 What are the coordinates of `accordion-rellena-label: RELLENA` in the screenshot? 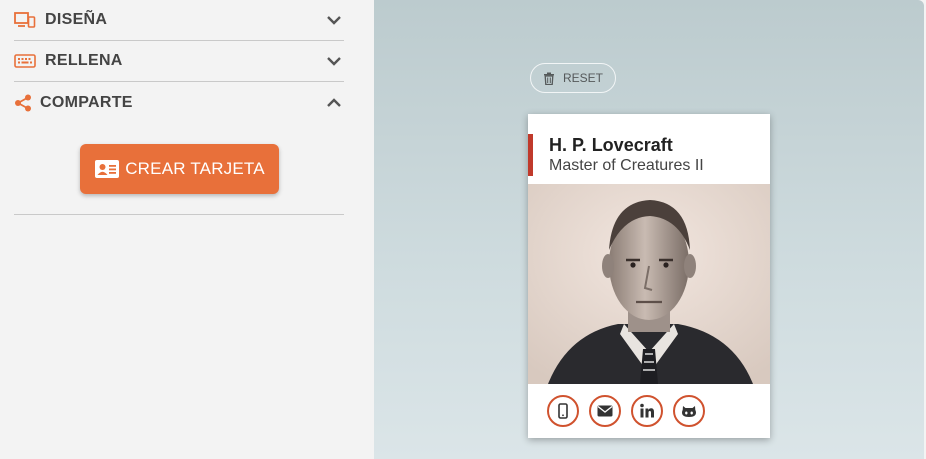 It's located at (84, 60).